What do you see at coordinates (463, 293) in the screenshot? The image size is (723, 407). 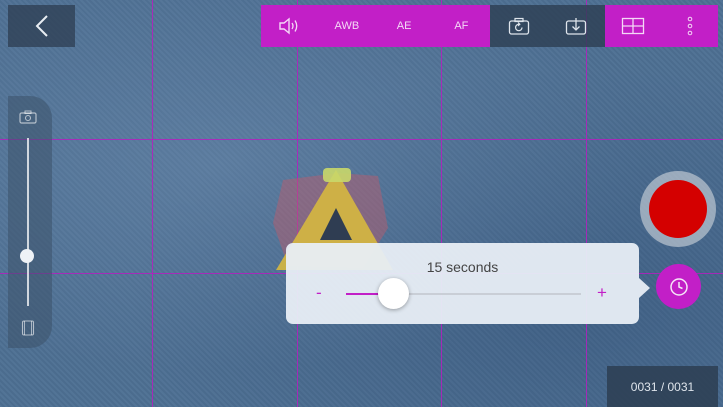 I see `timer-slider-track` at bounding box center [463, 293].